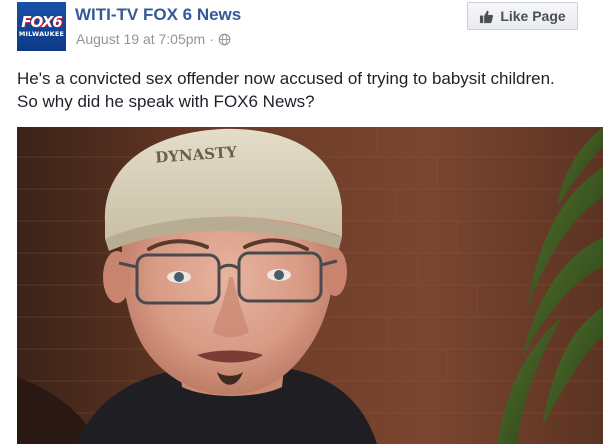  I want to click on post-meta: August 19 at 7:05pm ·, so click(153, 39).